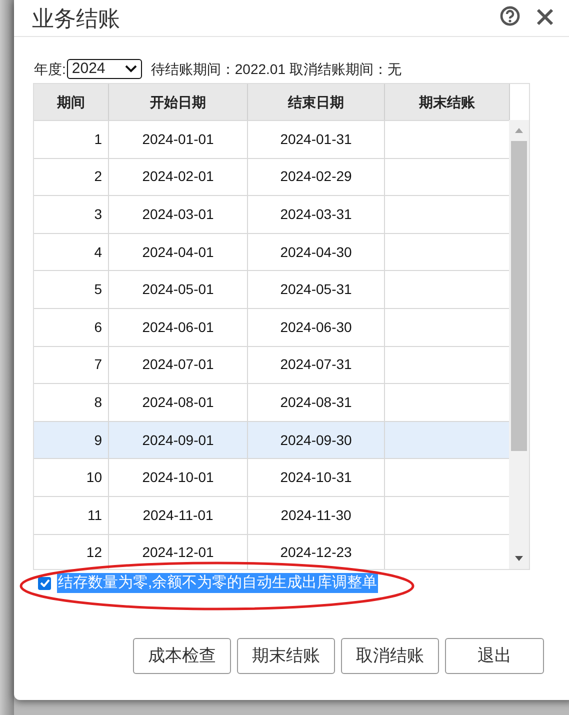 Image resolution: width=569 pixels, height=715 pixels. I want to click on table-cell-text: 2, so click(98, 176).